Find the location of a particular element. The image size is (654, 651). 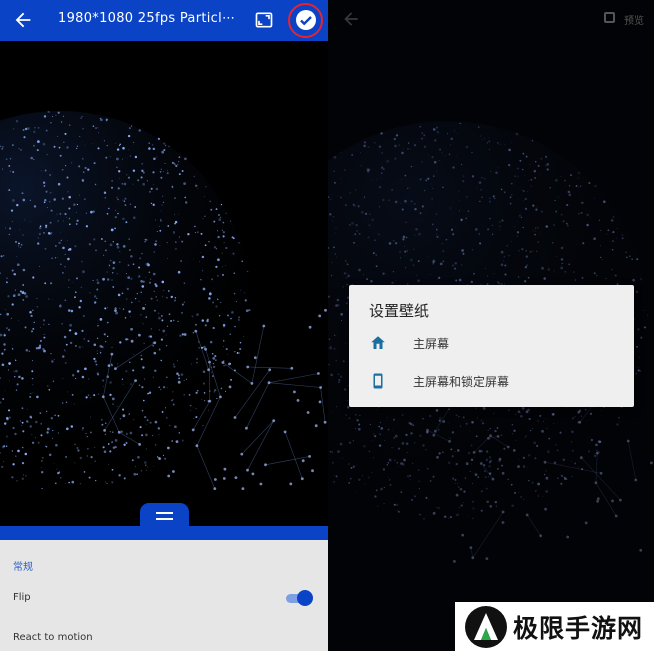

react-to-motion-label: React to motion is located at coordinates (53, 637).